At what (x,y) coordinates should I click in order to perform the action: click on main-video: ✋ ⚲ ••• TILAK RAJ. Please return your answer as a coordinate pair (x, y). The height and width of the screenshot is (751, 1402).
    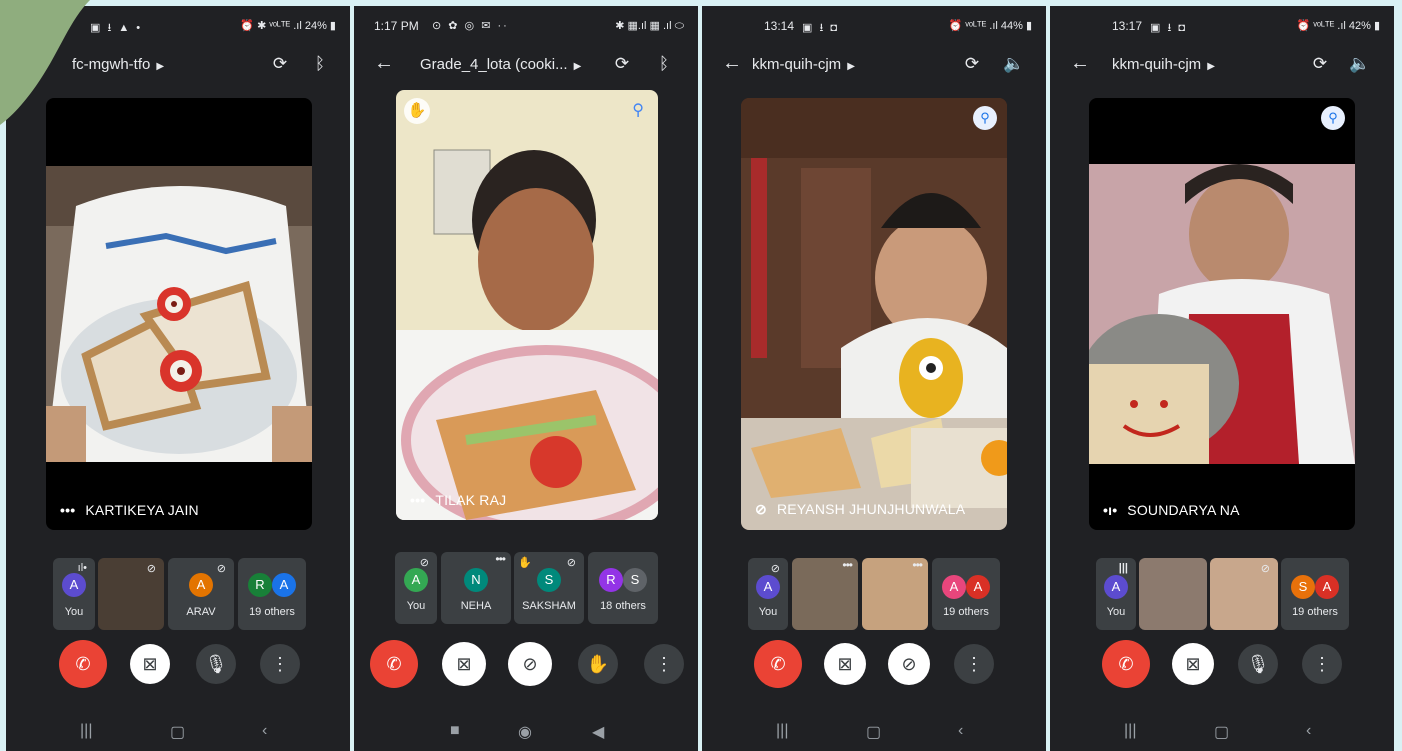
    Looking at the image, I should click on (527, 305).